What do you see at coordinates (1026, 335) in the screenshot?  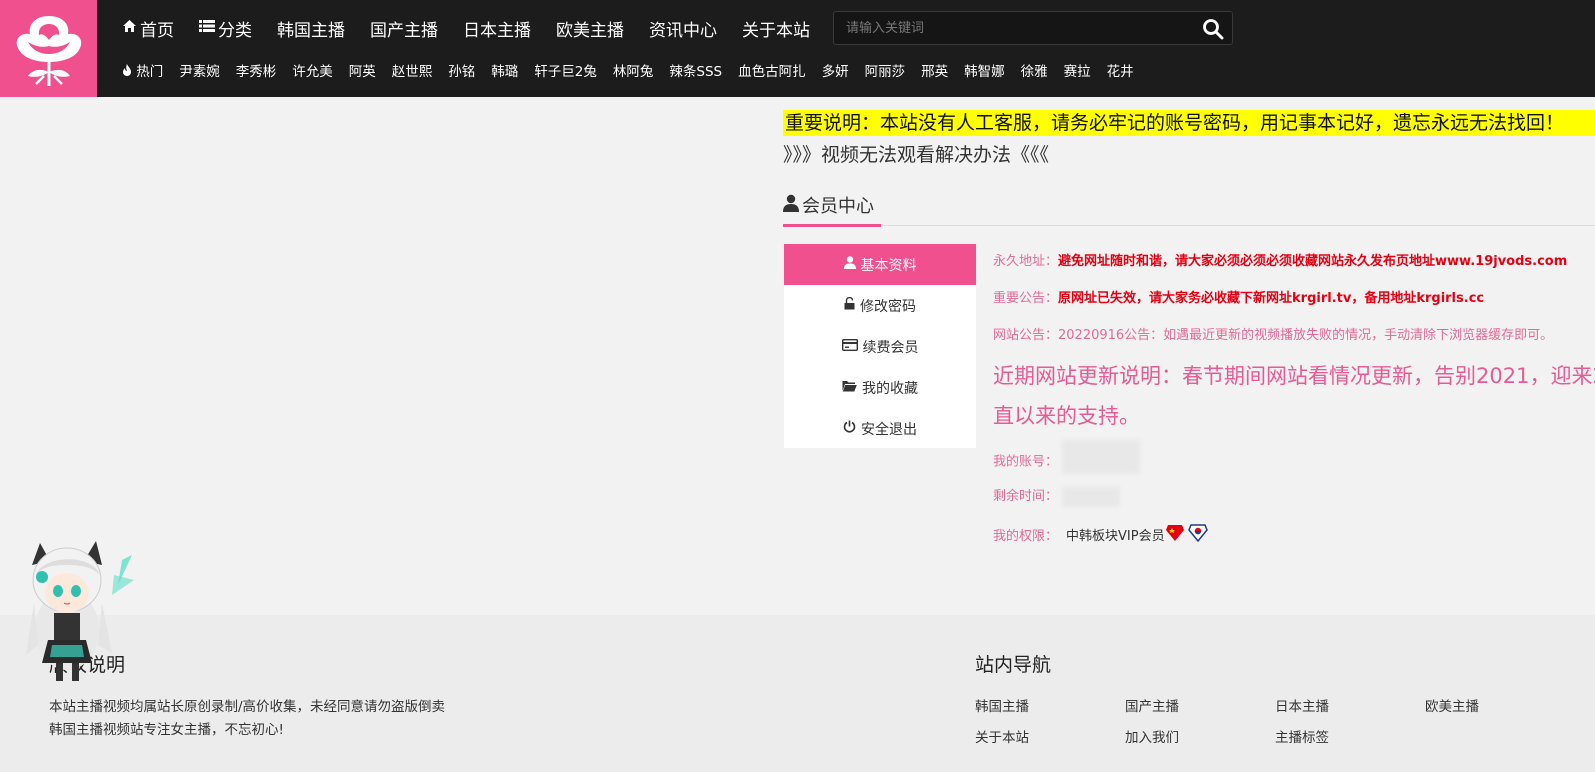 I see `site-label: 网站公告：` at bounding box center [1026, 335].